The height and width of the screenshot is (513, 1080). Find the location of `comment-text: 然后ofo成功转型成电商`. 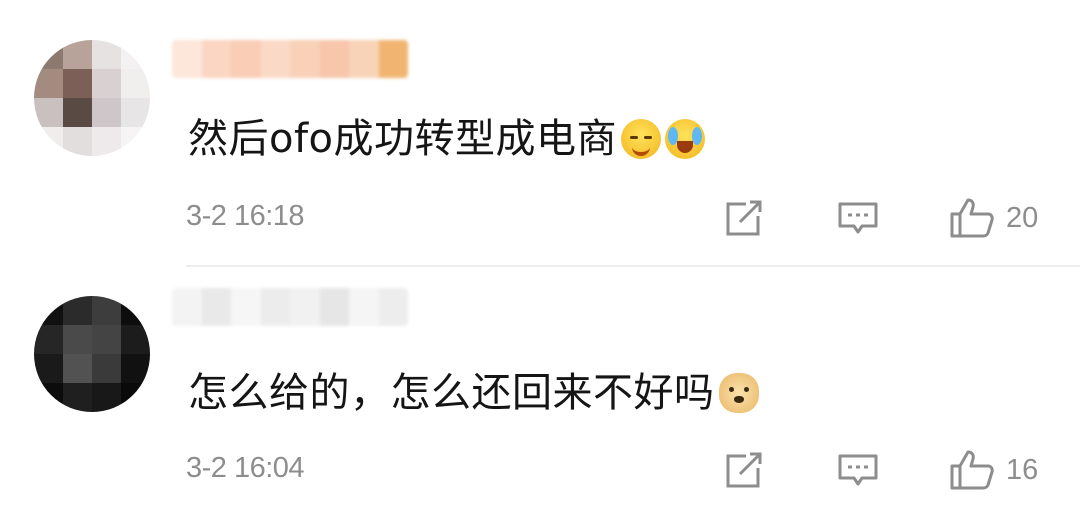

comment-text: 然后ofo成功转型成电商 is located at coordinates (447, 139).